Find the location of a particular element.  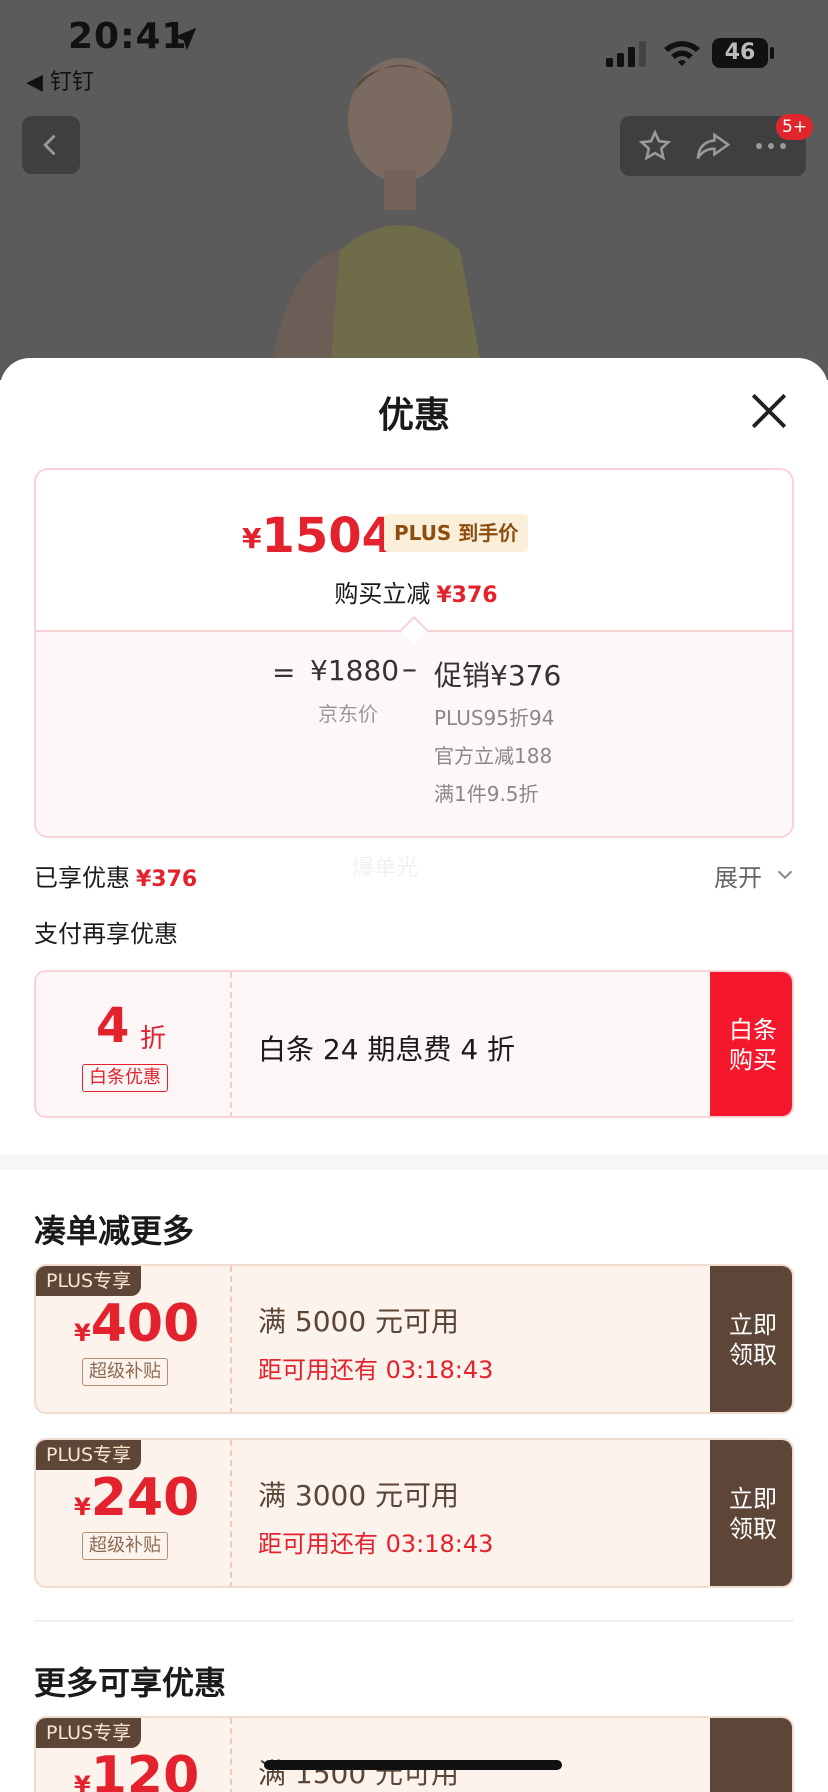

share-icon is located at coordinates (713, 146).